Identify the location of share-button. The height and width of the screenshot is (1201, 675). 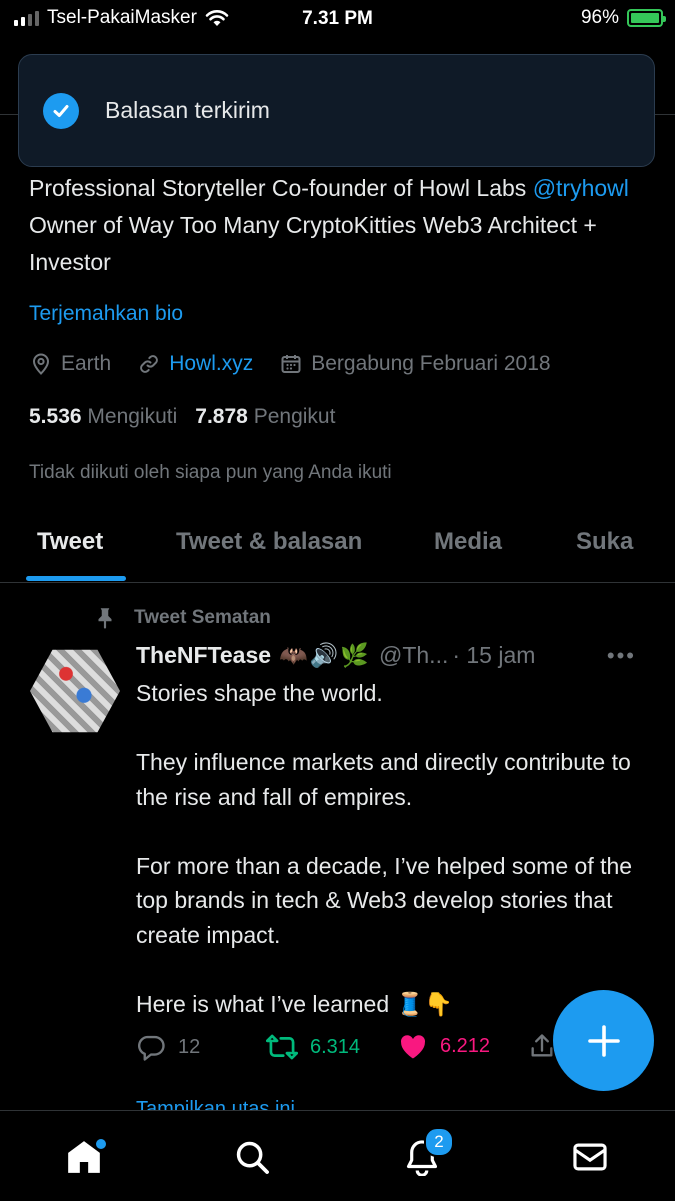
(542, 1046).